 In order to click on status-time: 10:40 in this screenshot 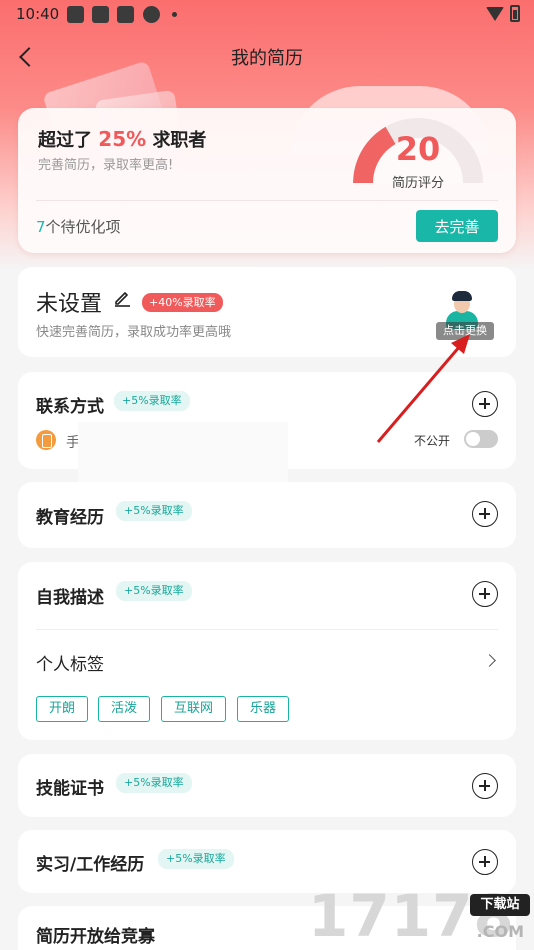, I will do `click(38, 14)`.